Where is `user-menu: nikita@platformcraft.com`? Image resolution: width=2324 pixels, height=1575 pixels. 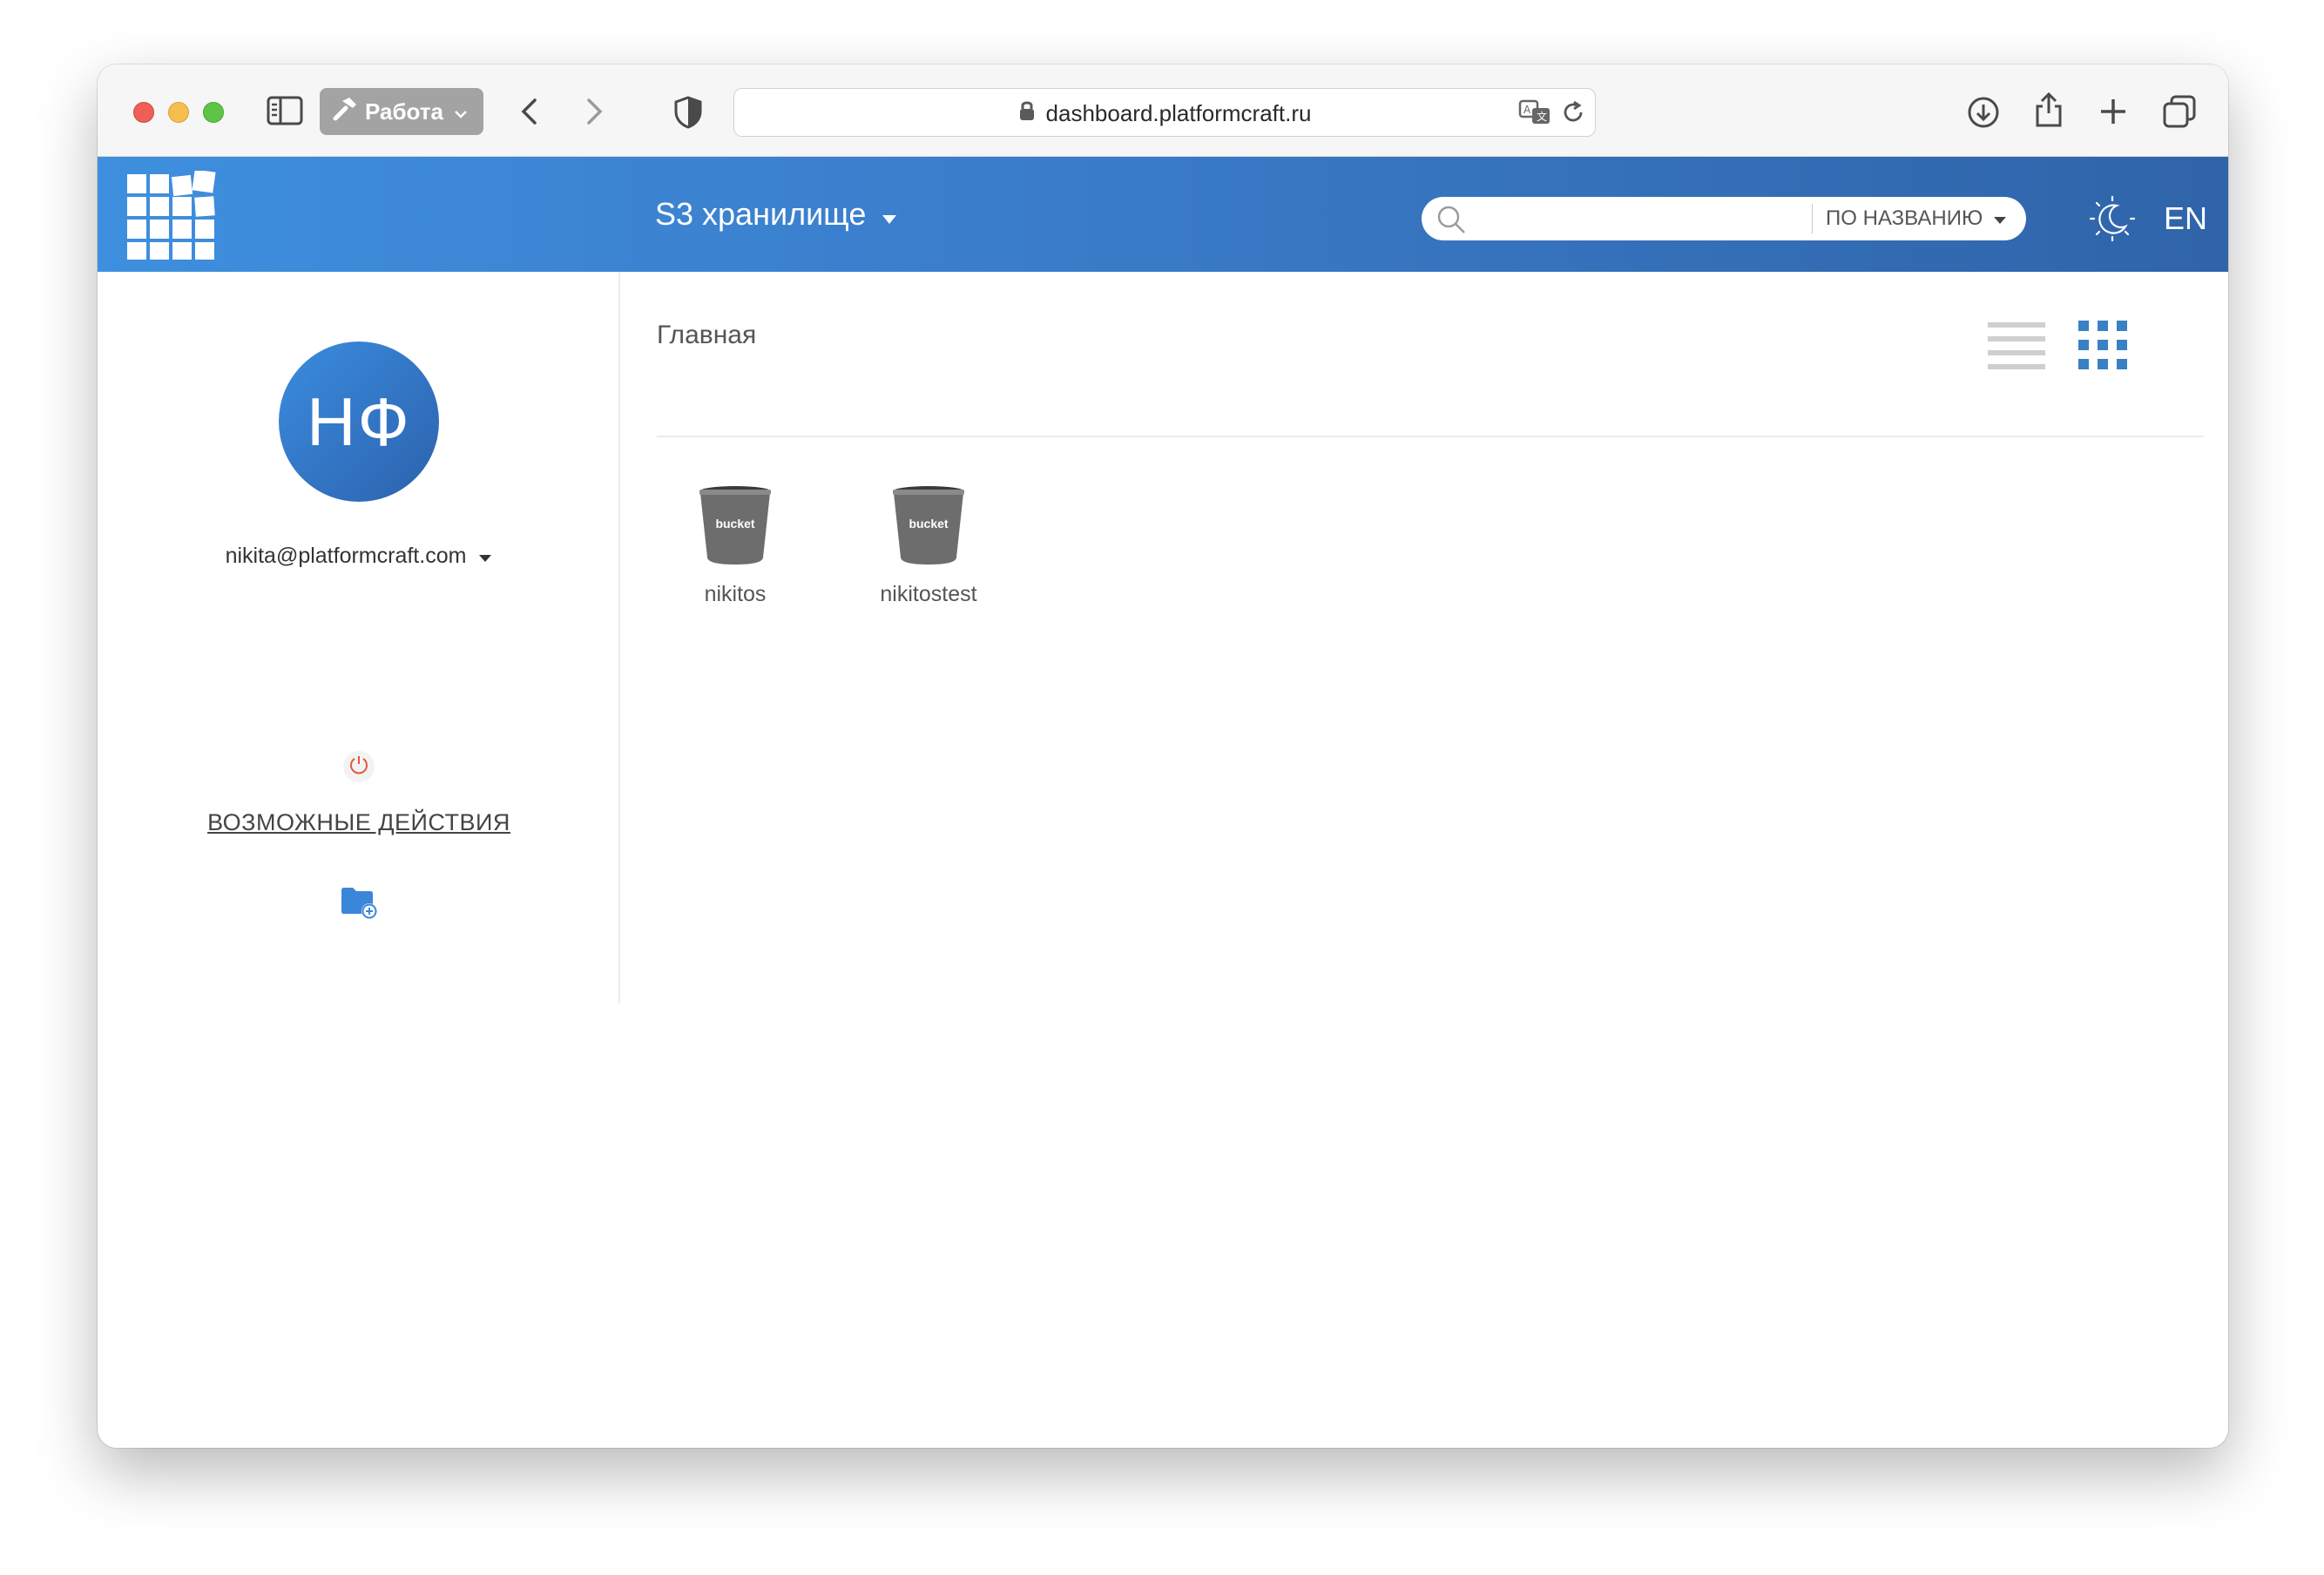
user-menu: nikita@platformcraft.com is located at coordinates (359, 555).